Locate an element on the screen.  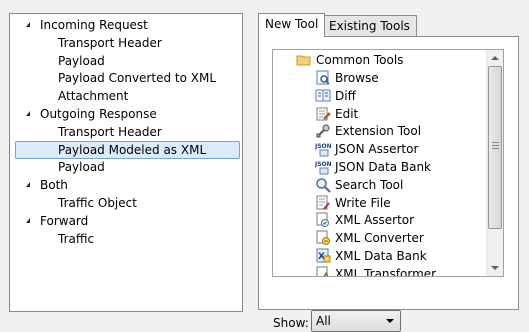
grip-icon is located at coordinates (495, 146).